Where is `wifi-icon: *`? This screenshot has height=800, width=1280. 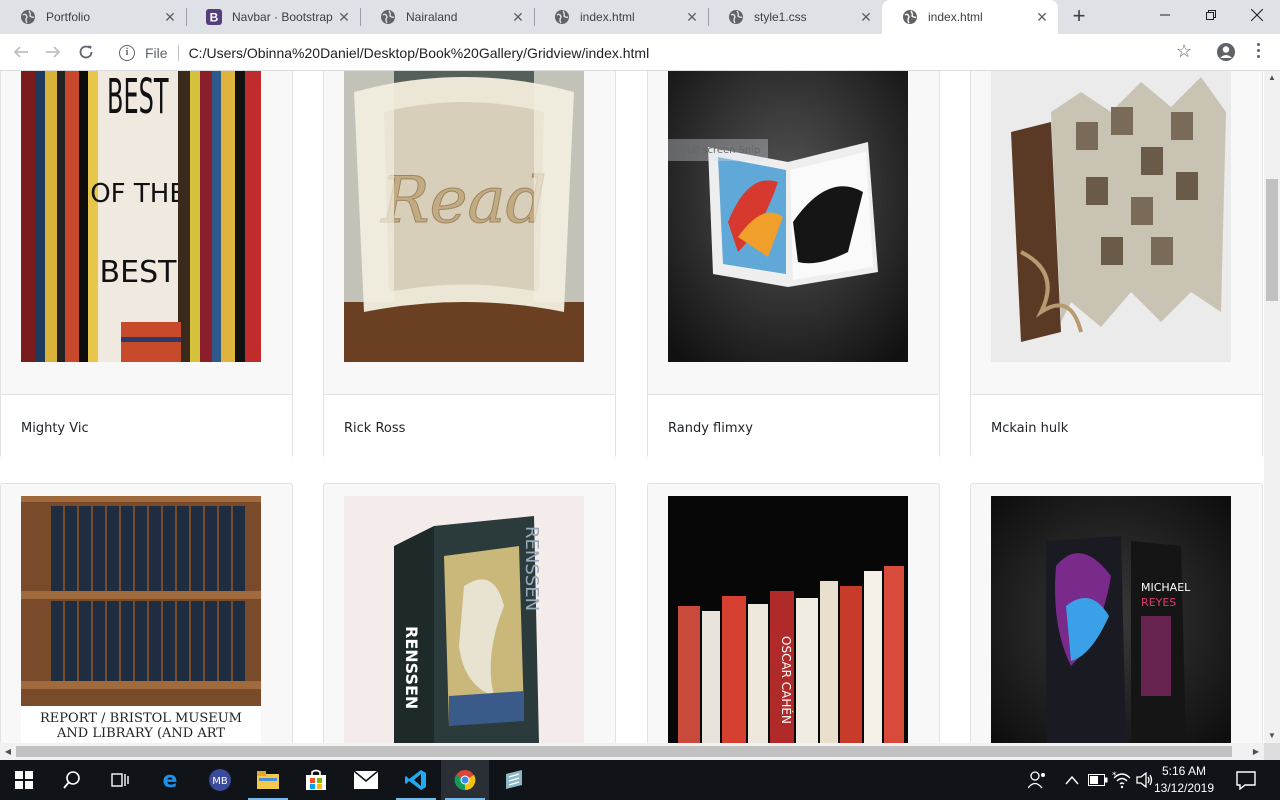 wifi-icon: * is located at coordinates (1122, 780).